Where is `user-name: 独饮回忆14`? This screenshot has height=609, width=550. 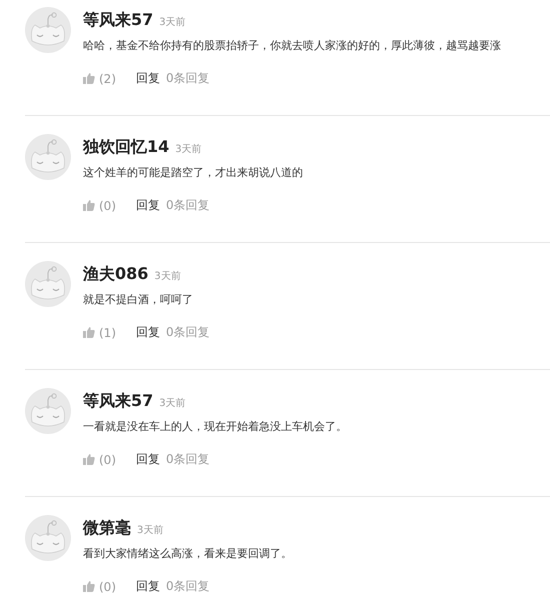
user-name: 独饮回忆14 is located at coordinates (126, 147).